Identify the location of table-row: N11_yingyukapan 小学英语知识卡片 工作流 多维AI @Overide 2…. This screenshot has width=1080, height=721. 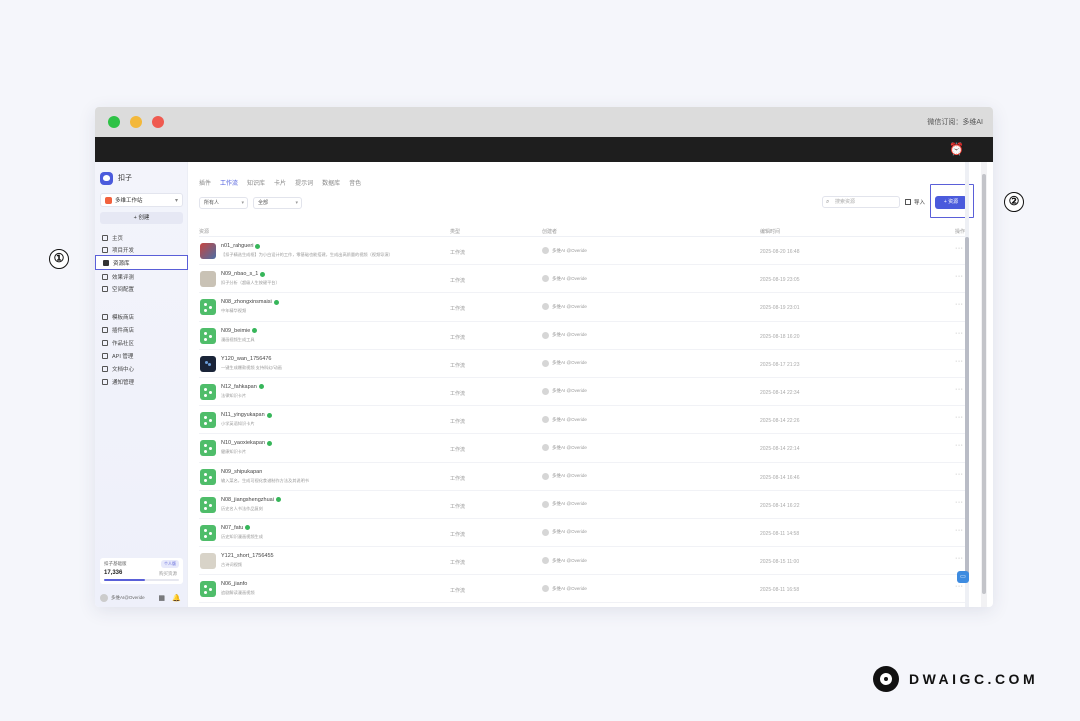
(584, 420).